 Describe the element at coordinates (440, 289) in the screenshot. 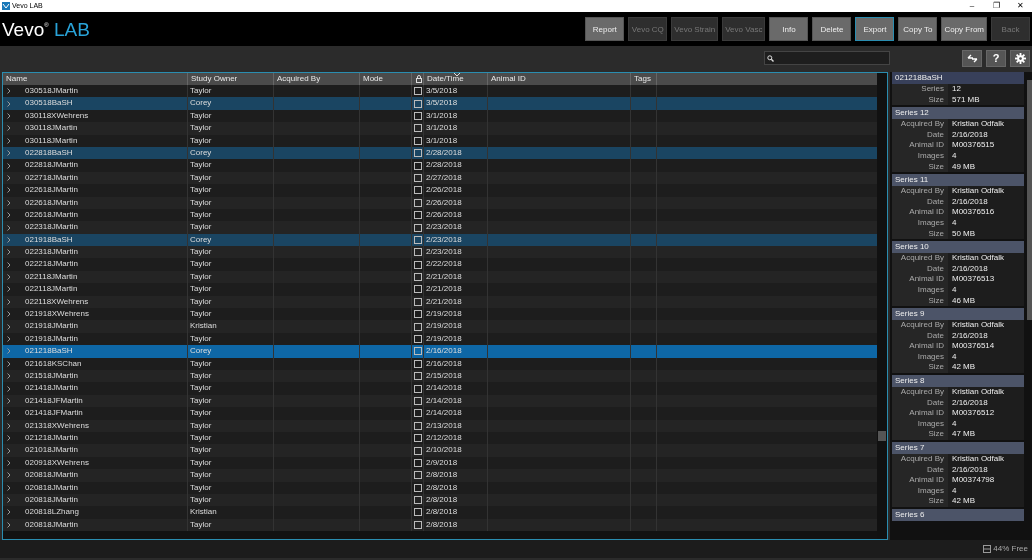

I see `table-row: 022118JMartin Taylor 2/21/2018` at that location.